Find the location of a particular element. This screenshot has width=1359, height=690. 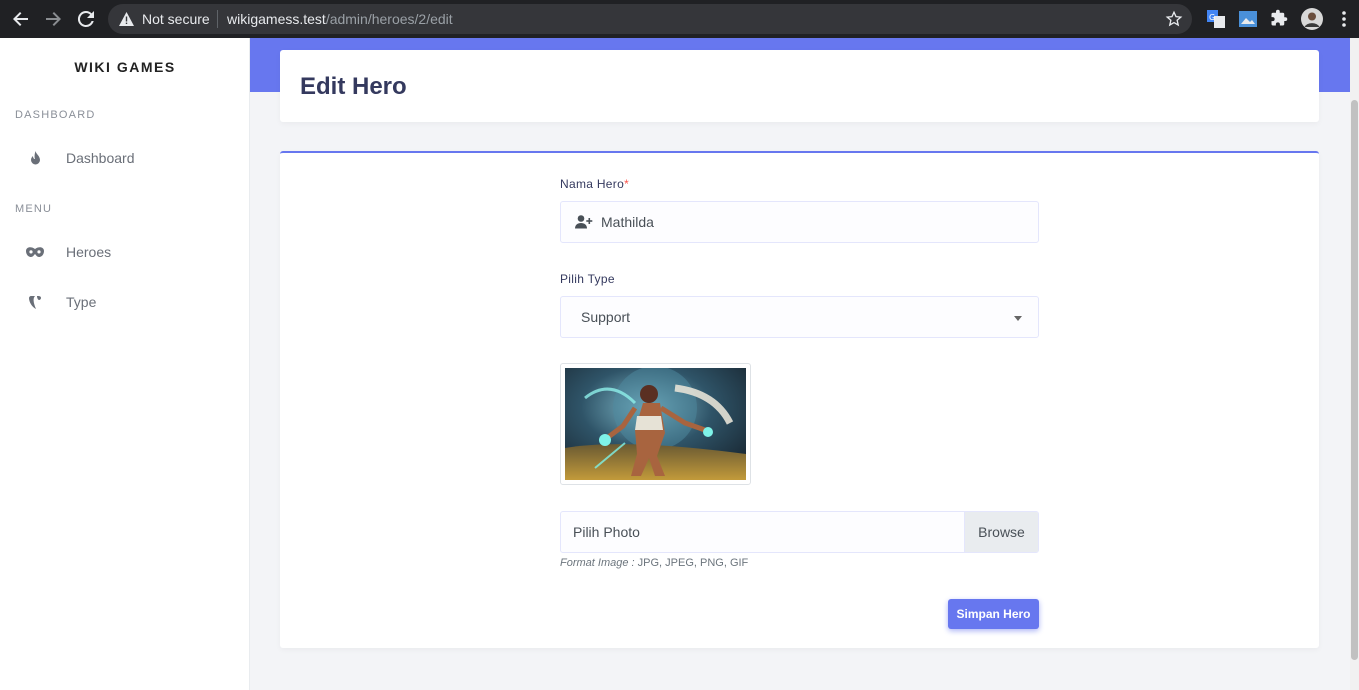

screenshot-extension-icon is located at coordinates (1248, 19).